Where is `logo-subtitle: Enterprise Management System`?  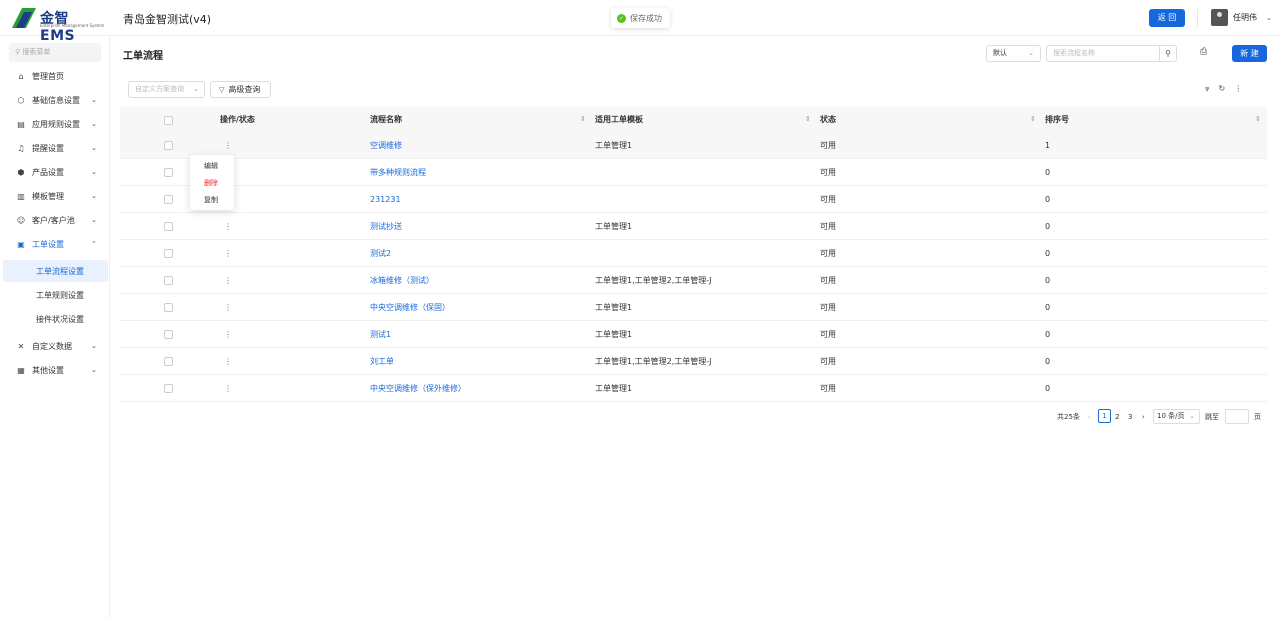
logo-subtitle: Enterprise Management System is located at coordinates (72, 25).